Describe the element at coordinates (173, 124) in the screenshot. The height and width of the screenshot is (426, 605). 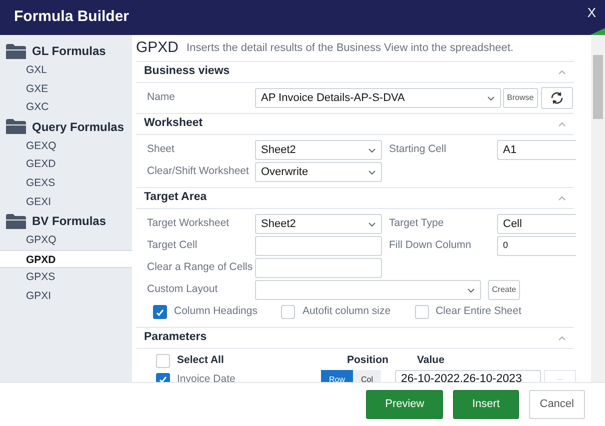
I see `section-title: Worksheet` at that location.